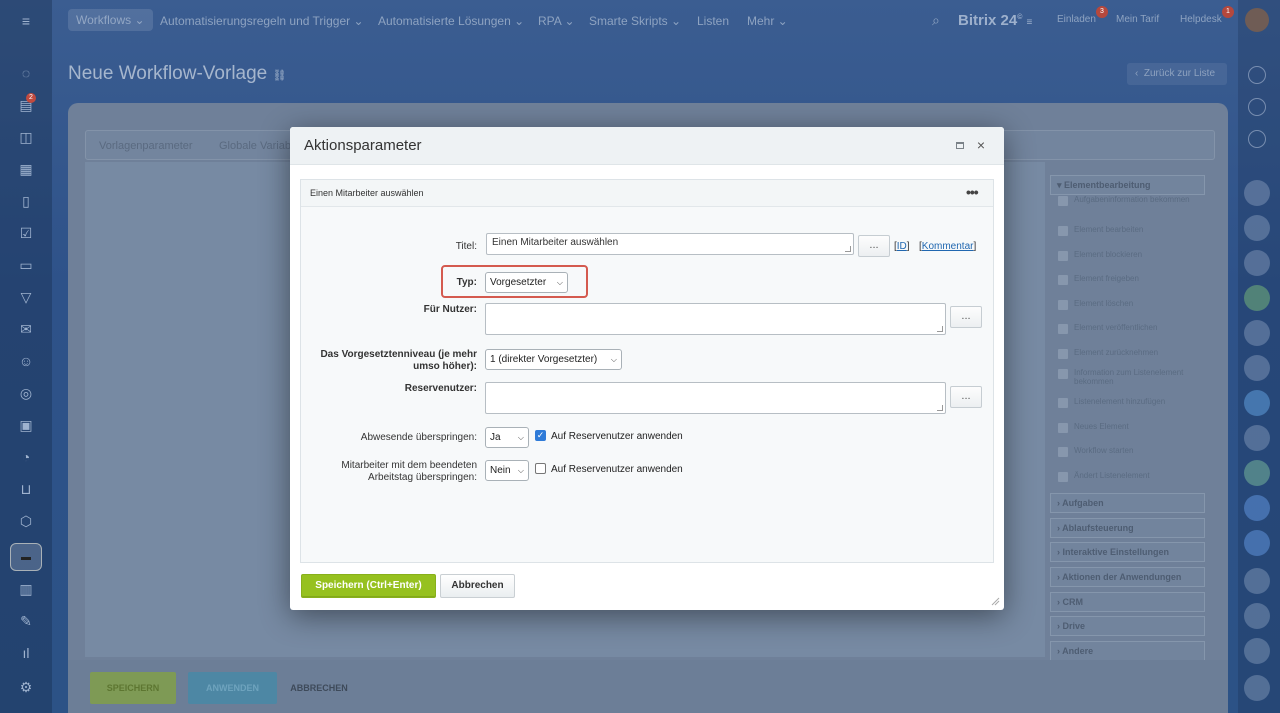 The height and width of the screenshot is (713, 1280). I want to click on reserve-user-label: Reservenutzer:, so click(440, 388).